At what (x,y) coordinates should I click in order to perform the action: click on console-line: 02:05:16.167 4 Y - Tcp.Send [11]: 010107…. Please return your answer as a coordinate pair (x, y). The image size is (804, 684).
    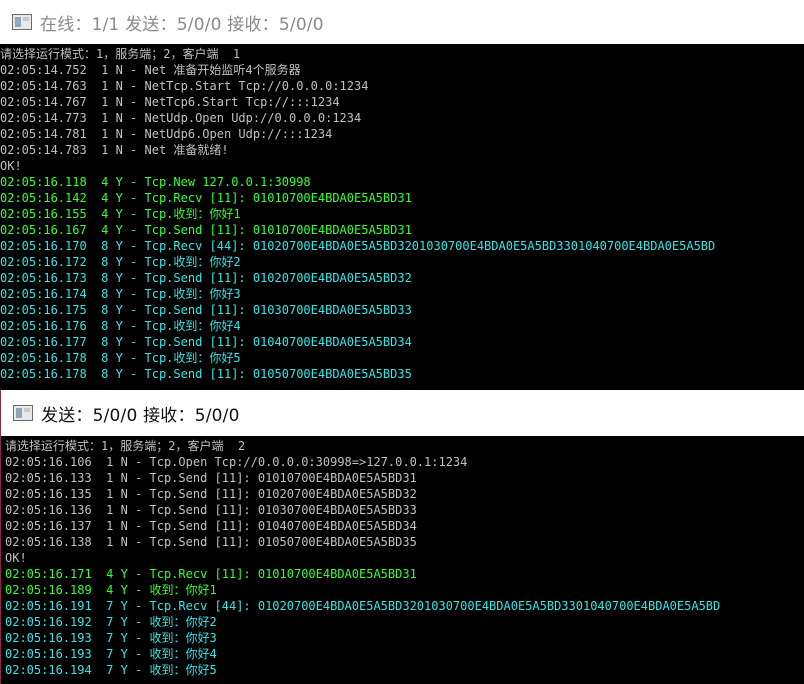
    Looking at the image, I should click on (206, 230).